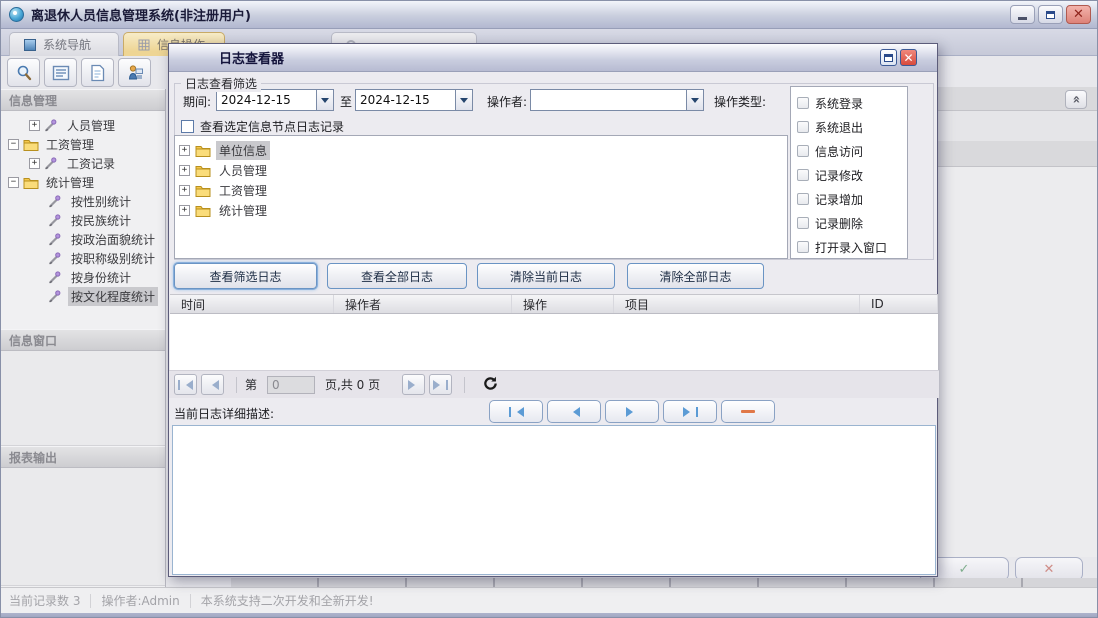  Describe the element at coordinates (83, 258) in the screenshot. I see `sidebar-tree-item: 按职称级别统计` at that location.